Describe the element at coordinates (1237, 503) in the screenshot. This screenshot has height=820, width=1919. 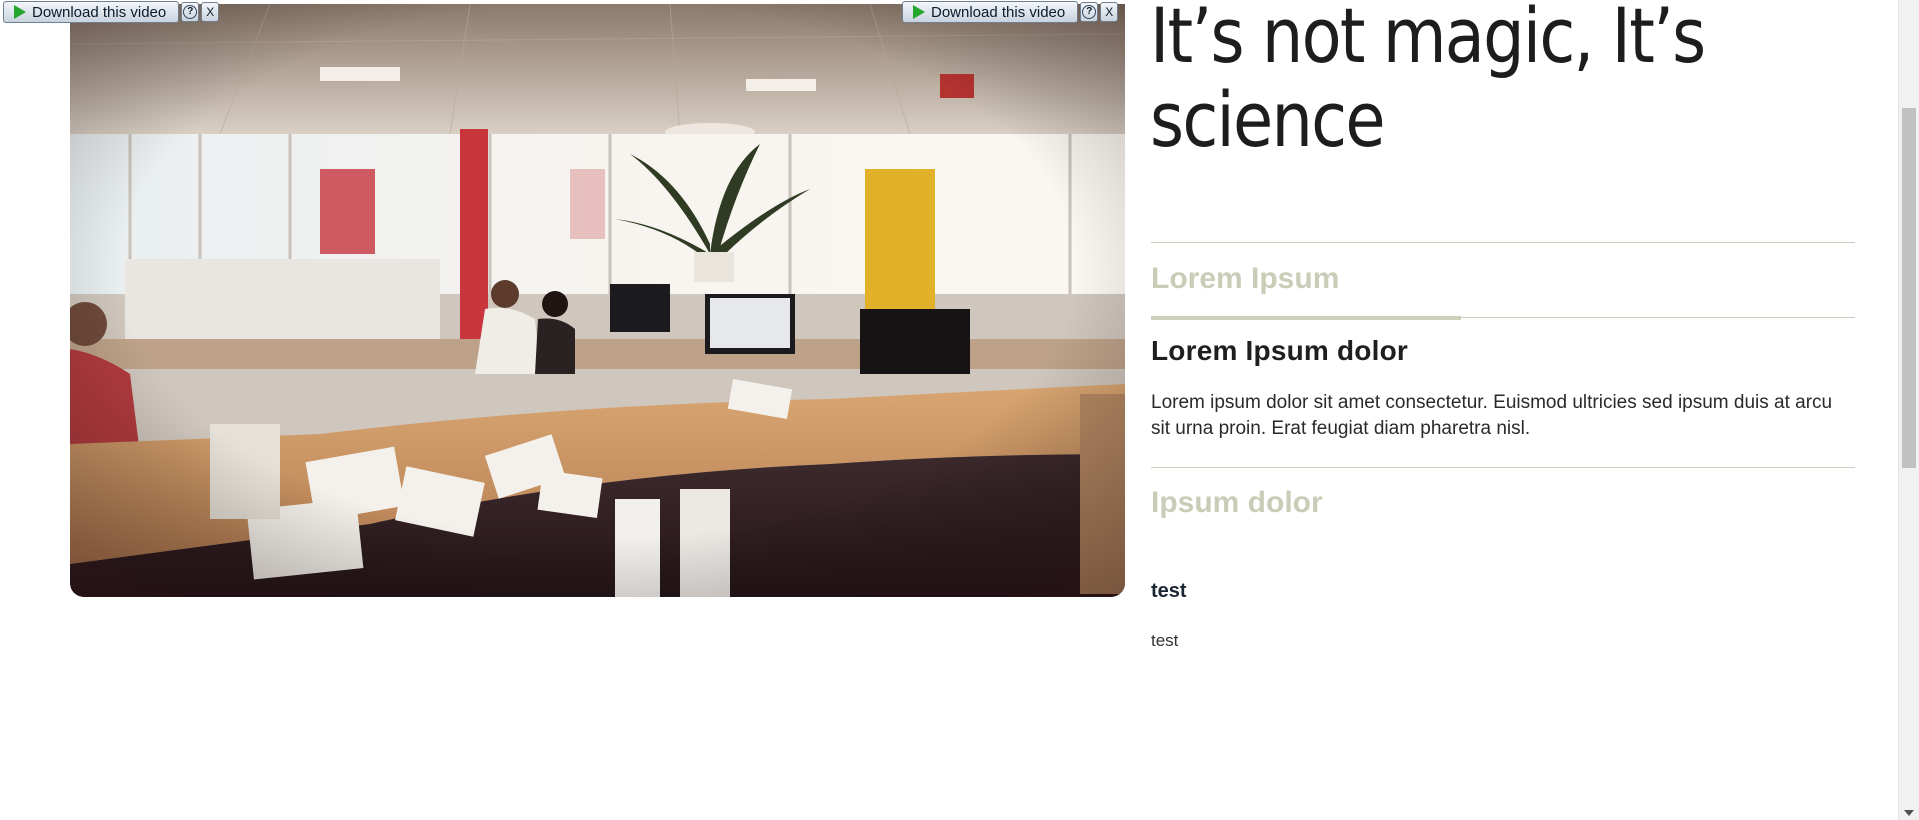
I see `accordion-item-ipsum-dolor: Ipsum dolor` at that location.